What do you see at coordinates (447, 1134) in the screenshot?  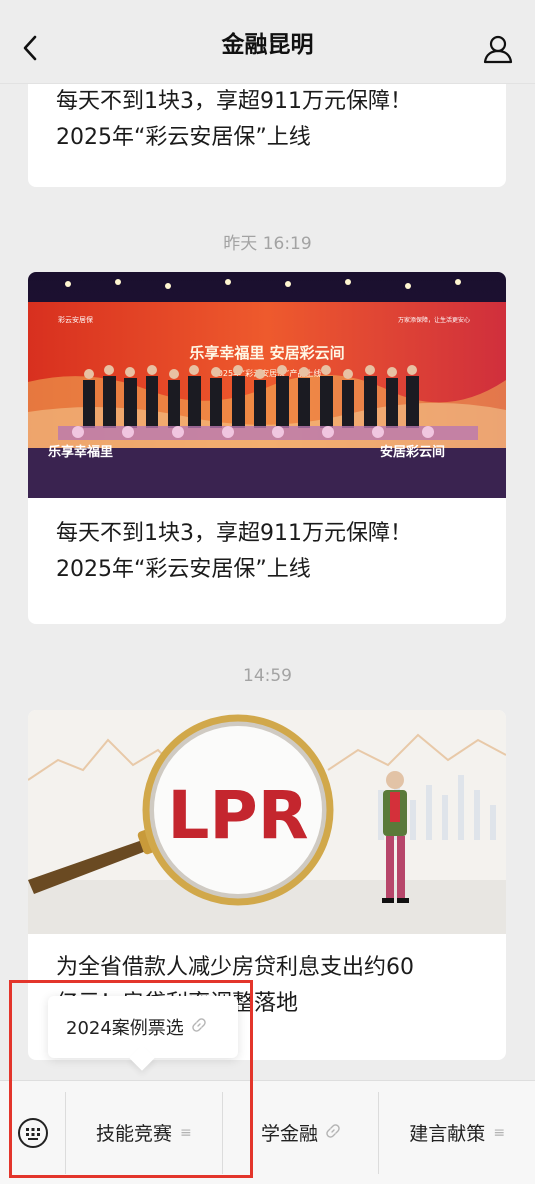 I see `menu-item-label: 建言献策` at bounding box center [447, 1134].